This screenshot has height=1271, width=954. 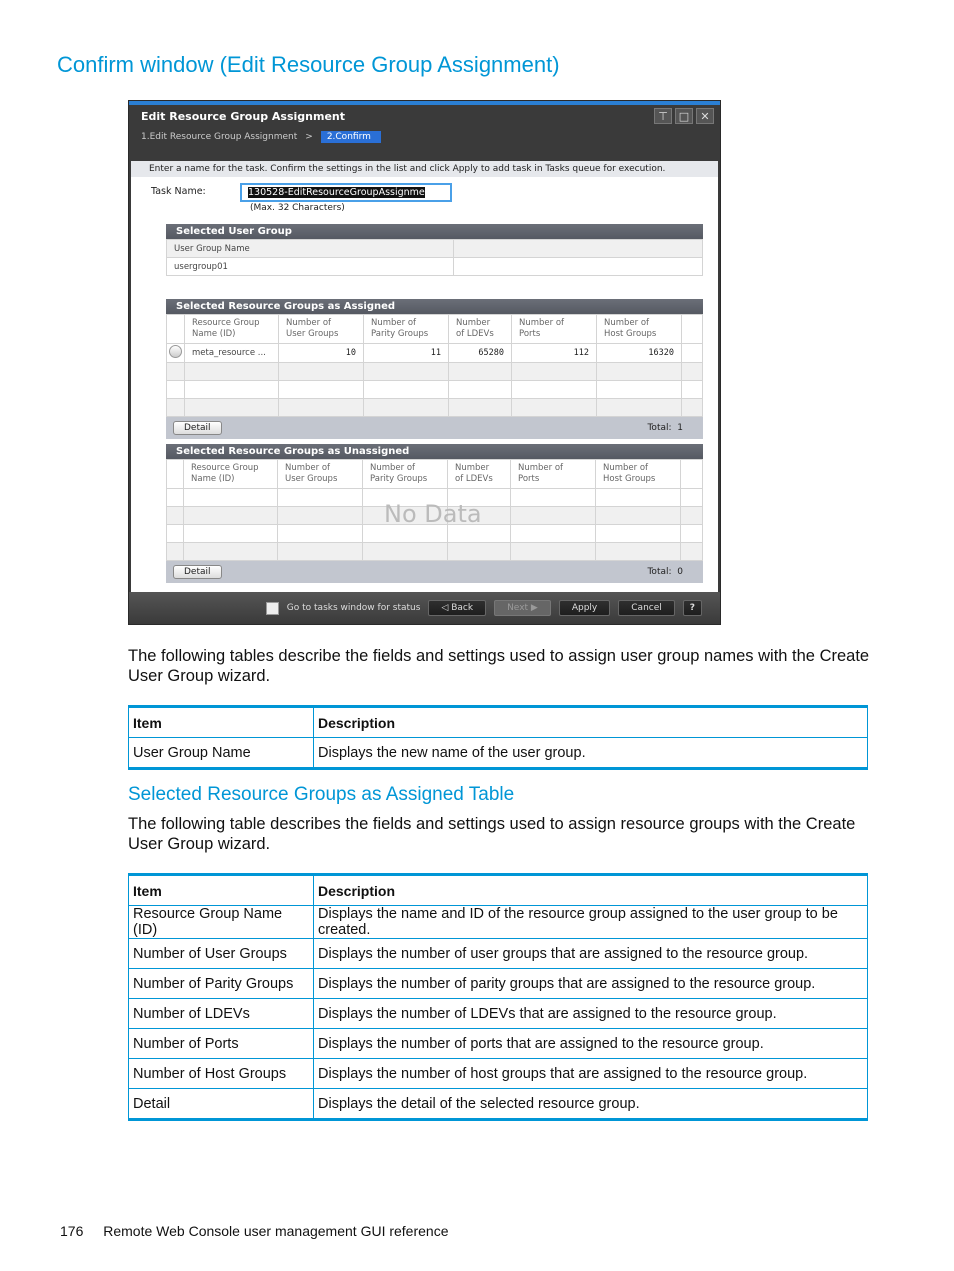 I want to click on go-to-tasks-checkbox, so click(x=272, y=608).